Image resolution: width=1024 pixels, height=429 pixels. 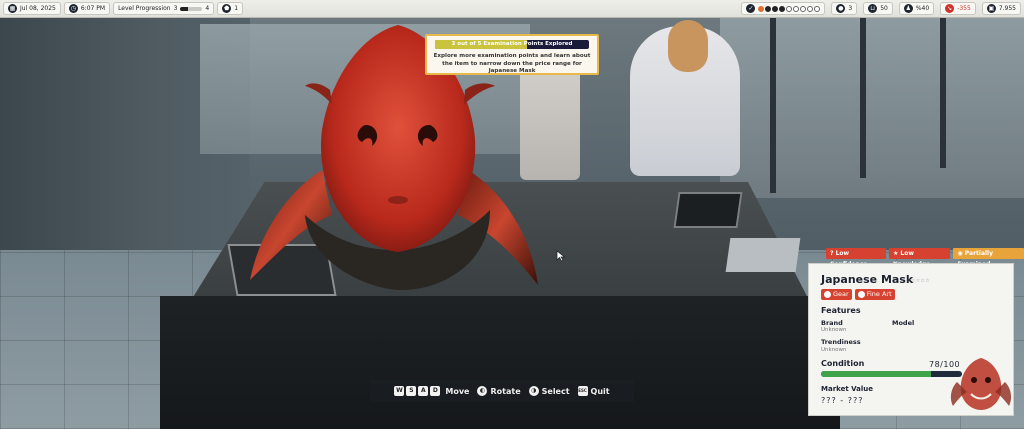 What do you see at coordinates (435, 391) in the screenshot?
I see `key-d: D` at bounding box center [435, 391].